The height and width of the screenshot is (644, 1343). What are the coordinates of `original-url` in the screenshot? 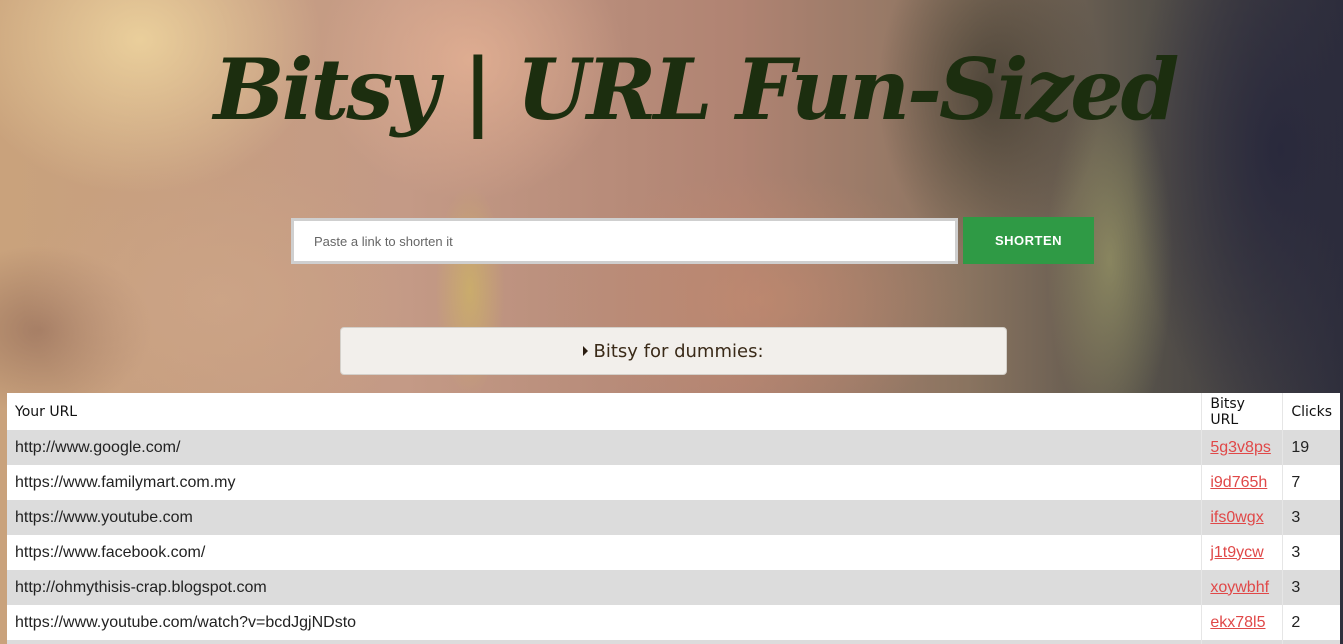 It's located at (604, 642).